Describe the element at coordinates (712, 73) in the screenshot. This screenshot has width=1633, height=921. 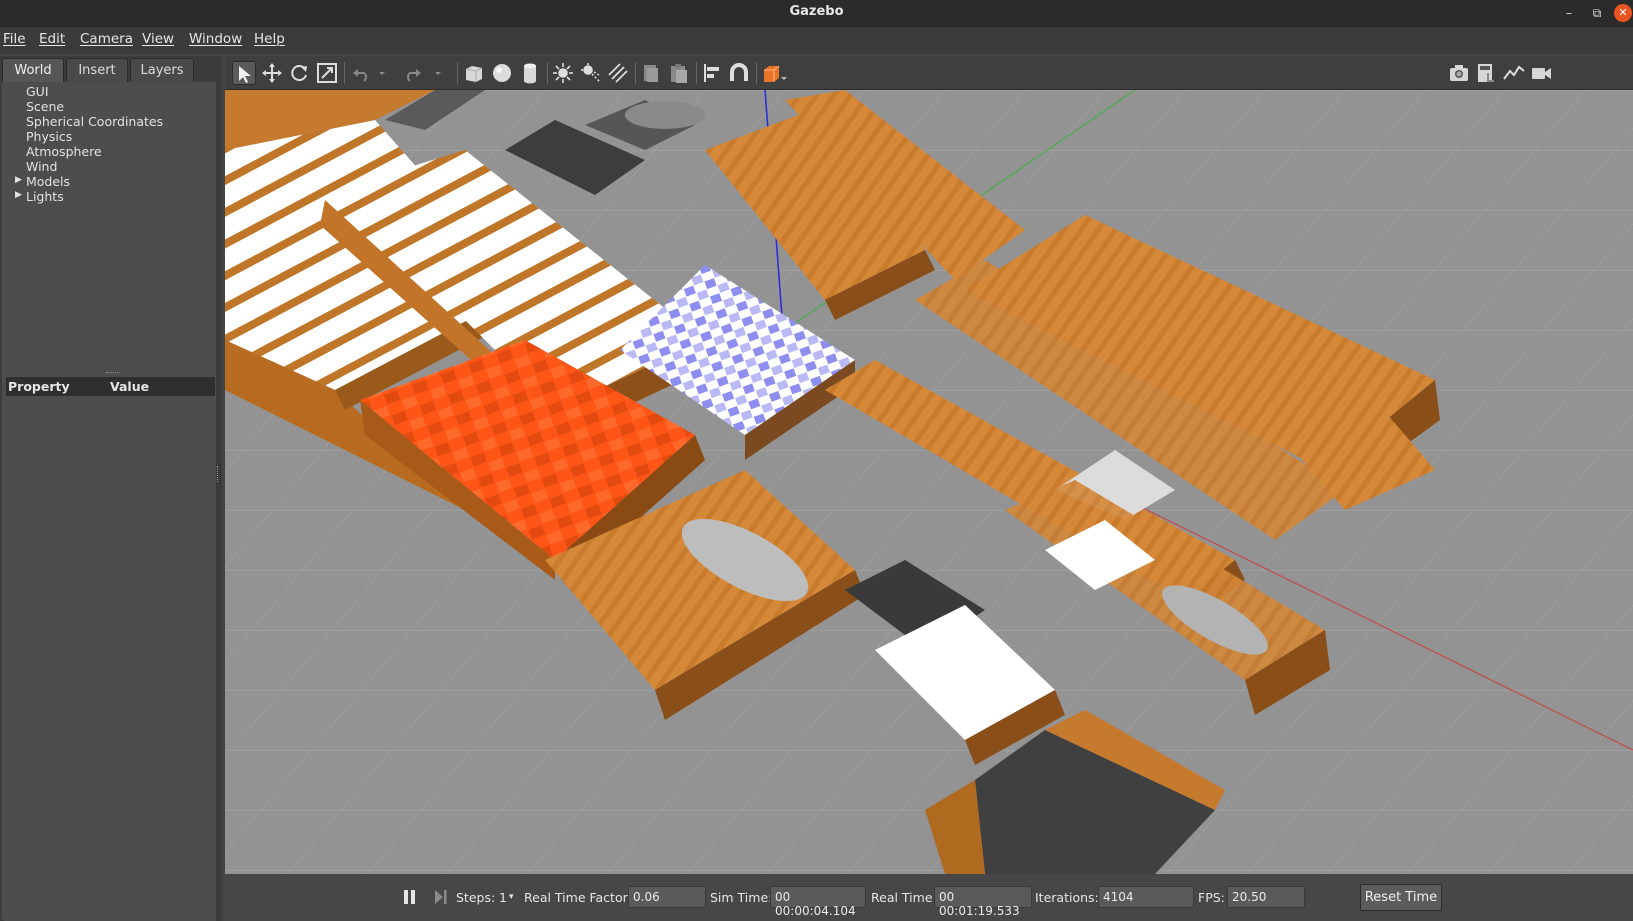
I see `align-icon` at that location.